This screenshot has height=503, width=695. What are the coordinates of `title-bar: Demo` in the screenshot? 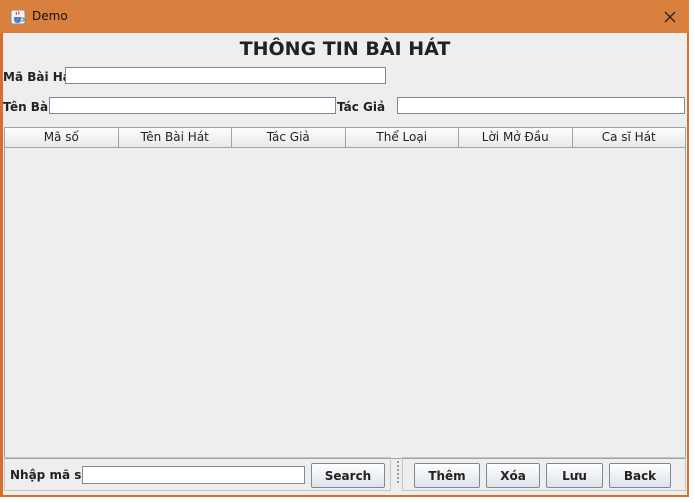 It's located at (344, 16).